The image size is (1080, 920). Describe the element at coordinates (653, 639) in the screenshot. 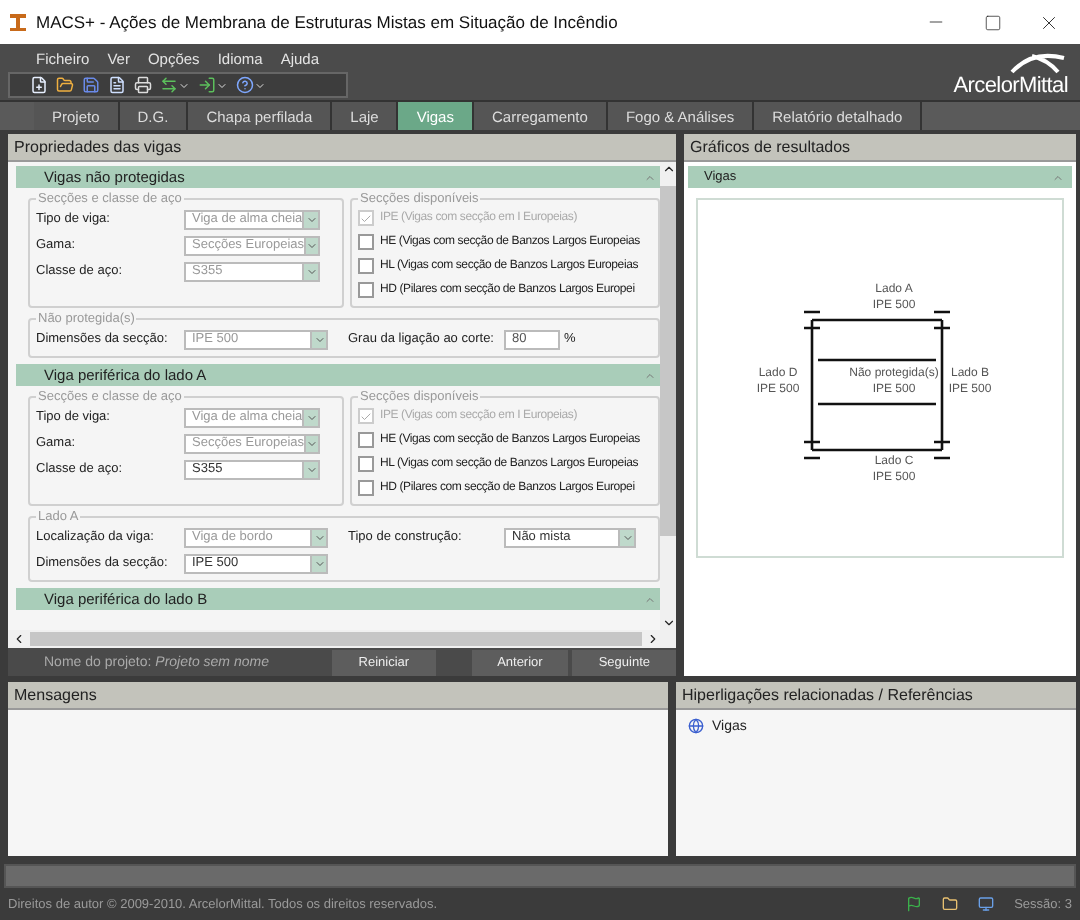

I see `scroll-right-icon` at that location.